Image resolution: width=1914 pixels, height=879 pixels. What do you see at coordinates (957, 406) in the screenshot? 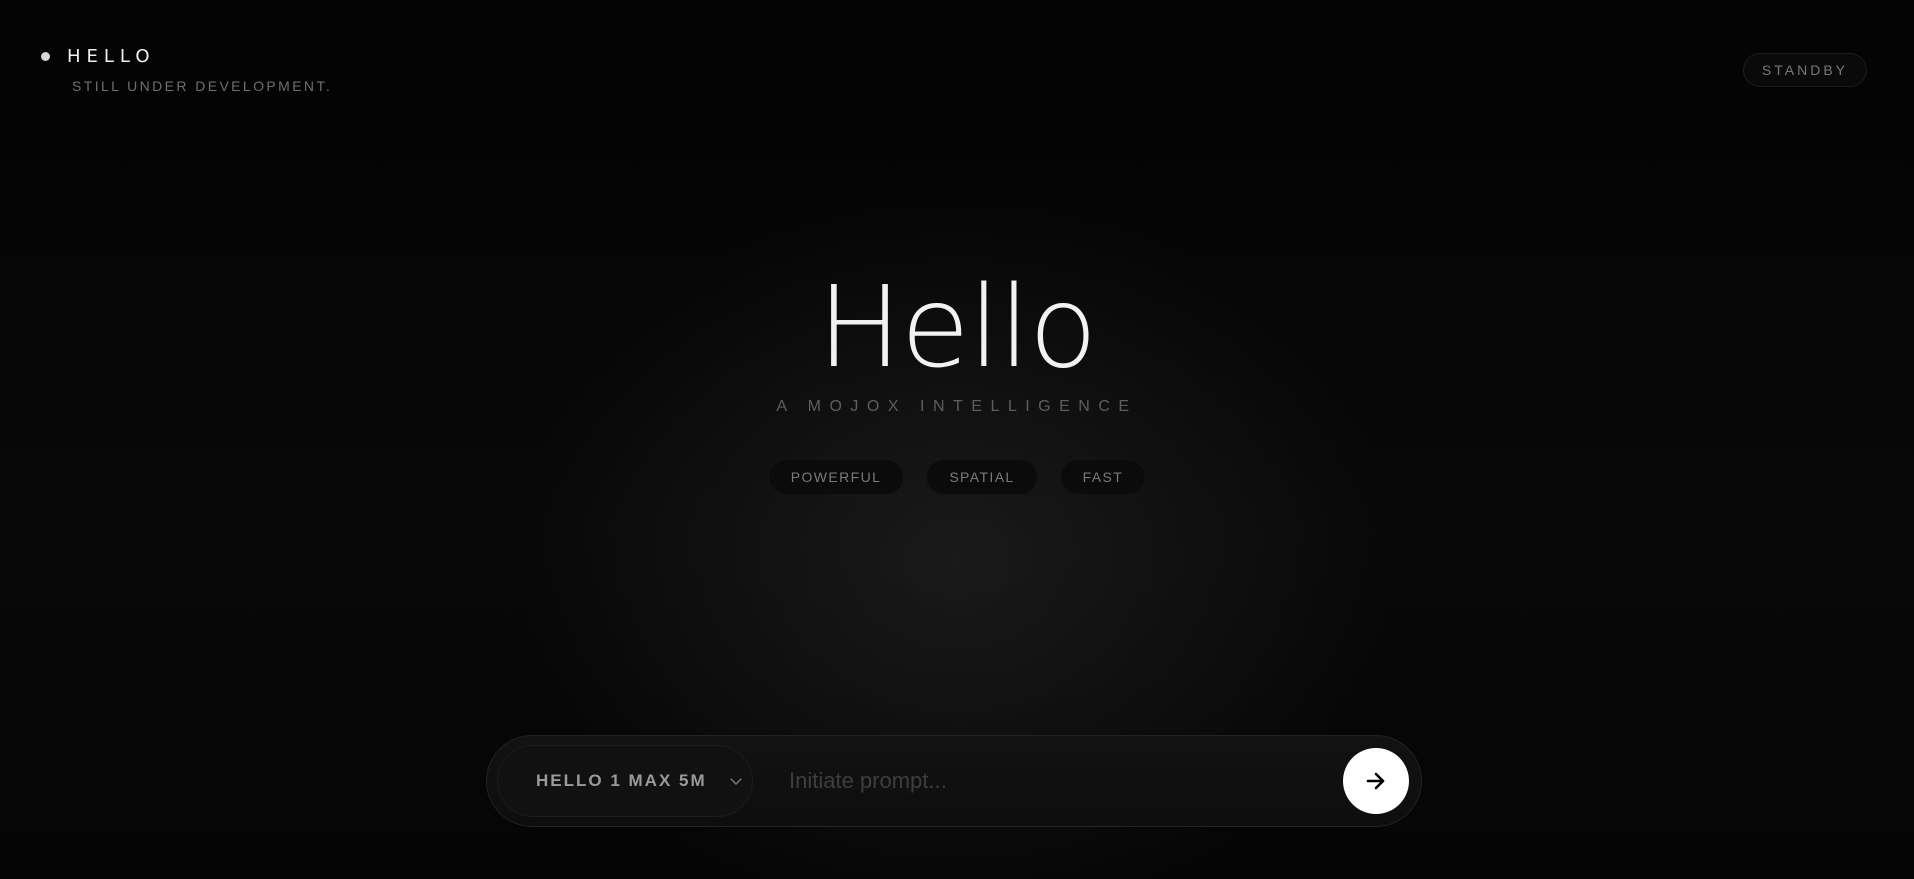
I see `hero-subtitle: A MOJOX INTELLIGENCE` at bounding box center [957, 406].